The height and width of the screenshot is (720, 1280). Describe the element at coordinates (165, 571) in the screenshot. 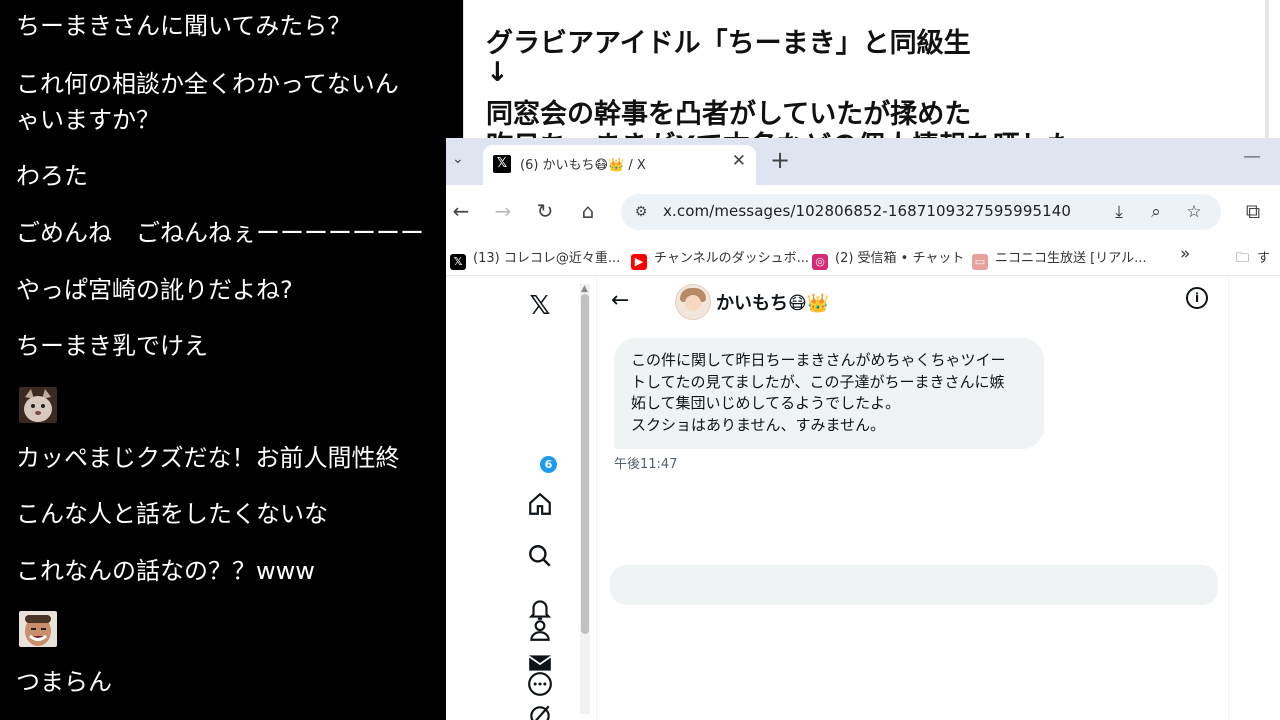

I see `comment-text: これなんの話なの？？www` at that location.